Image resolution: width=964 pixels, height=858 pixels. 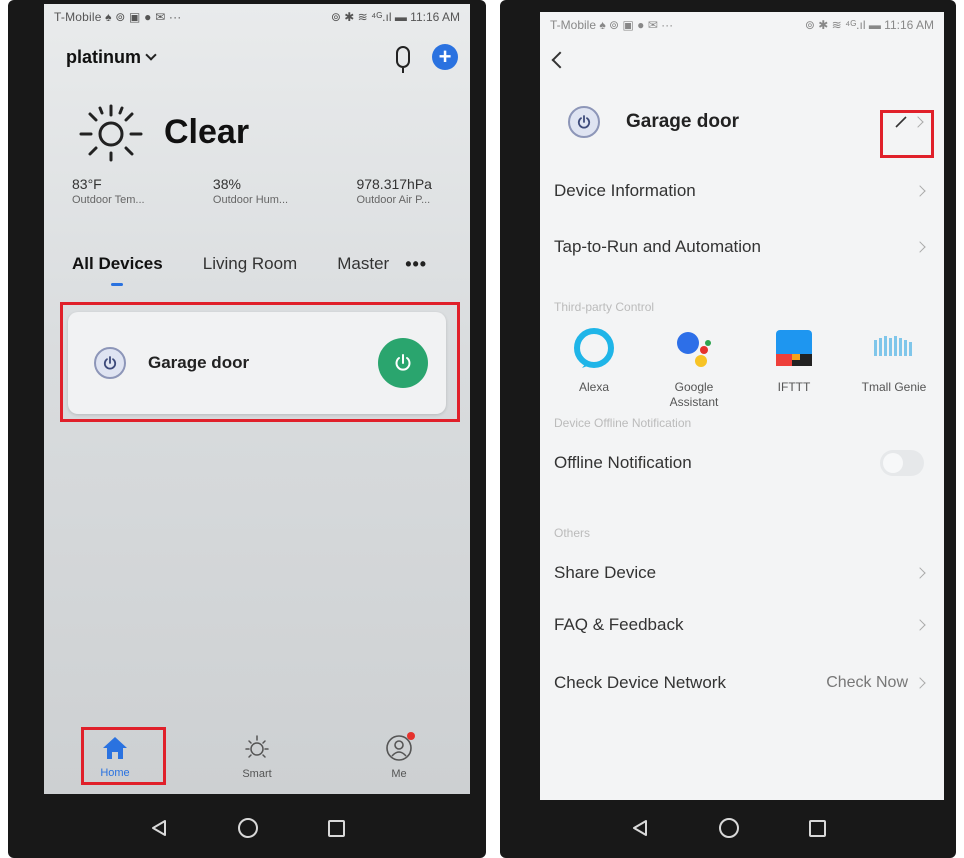 What do you see at coordinates (257, 363) in the screenshot?
I see `device-card-garage-door: Garage door` at bounding box center [257, 363].